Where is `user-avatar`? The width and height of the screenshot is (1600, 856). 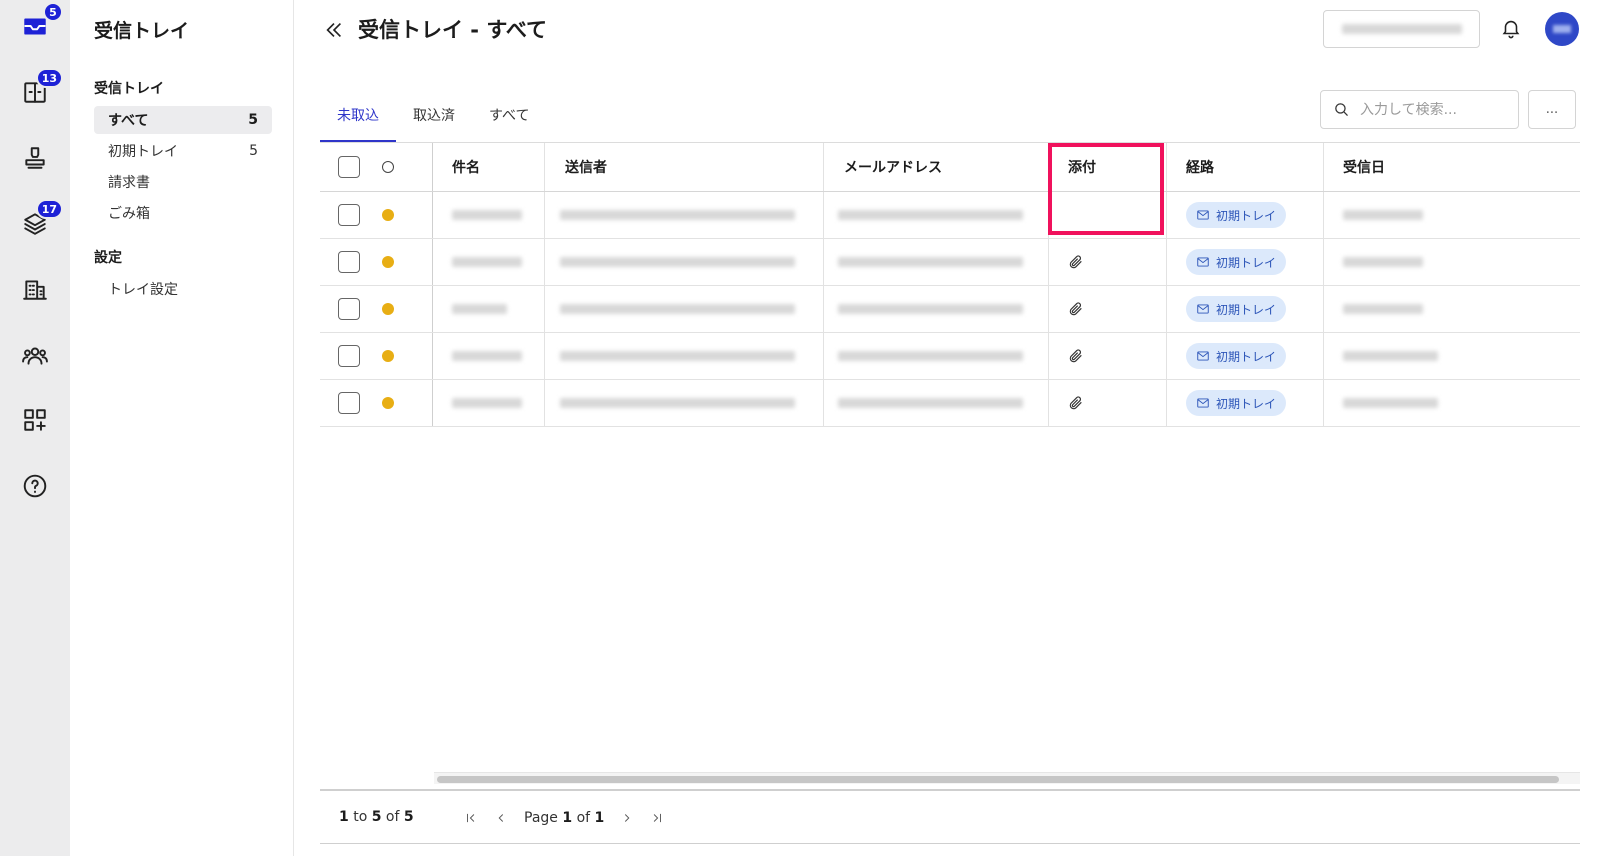
user-avatar is located at coordinates (1562, 29).